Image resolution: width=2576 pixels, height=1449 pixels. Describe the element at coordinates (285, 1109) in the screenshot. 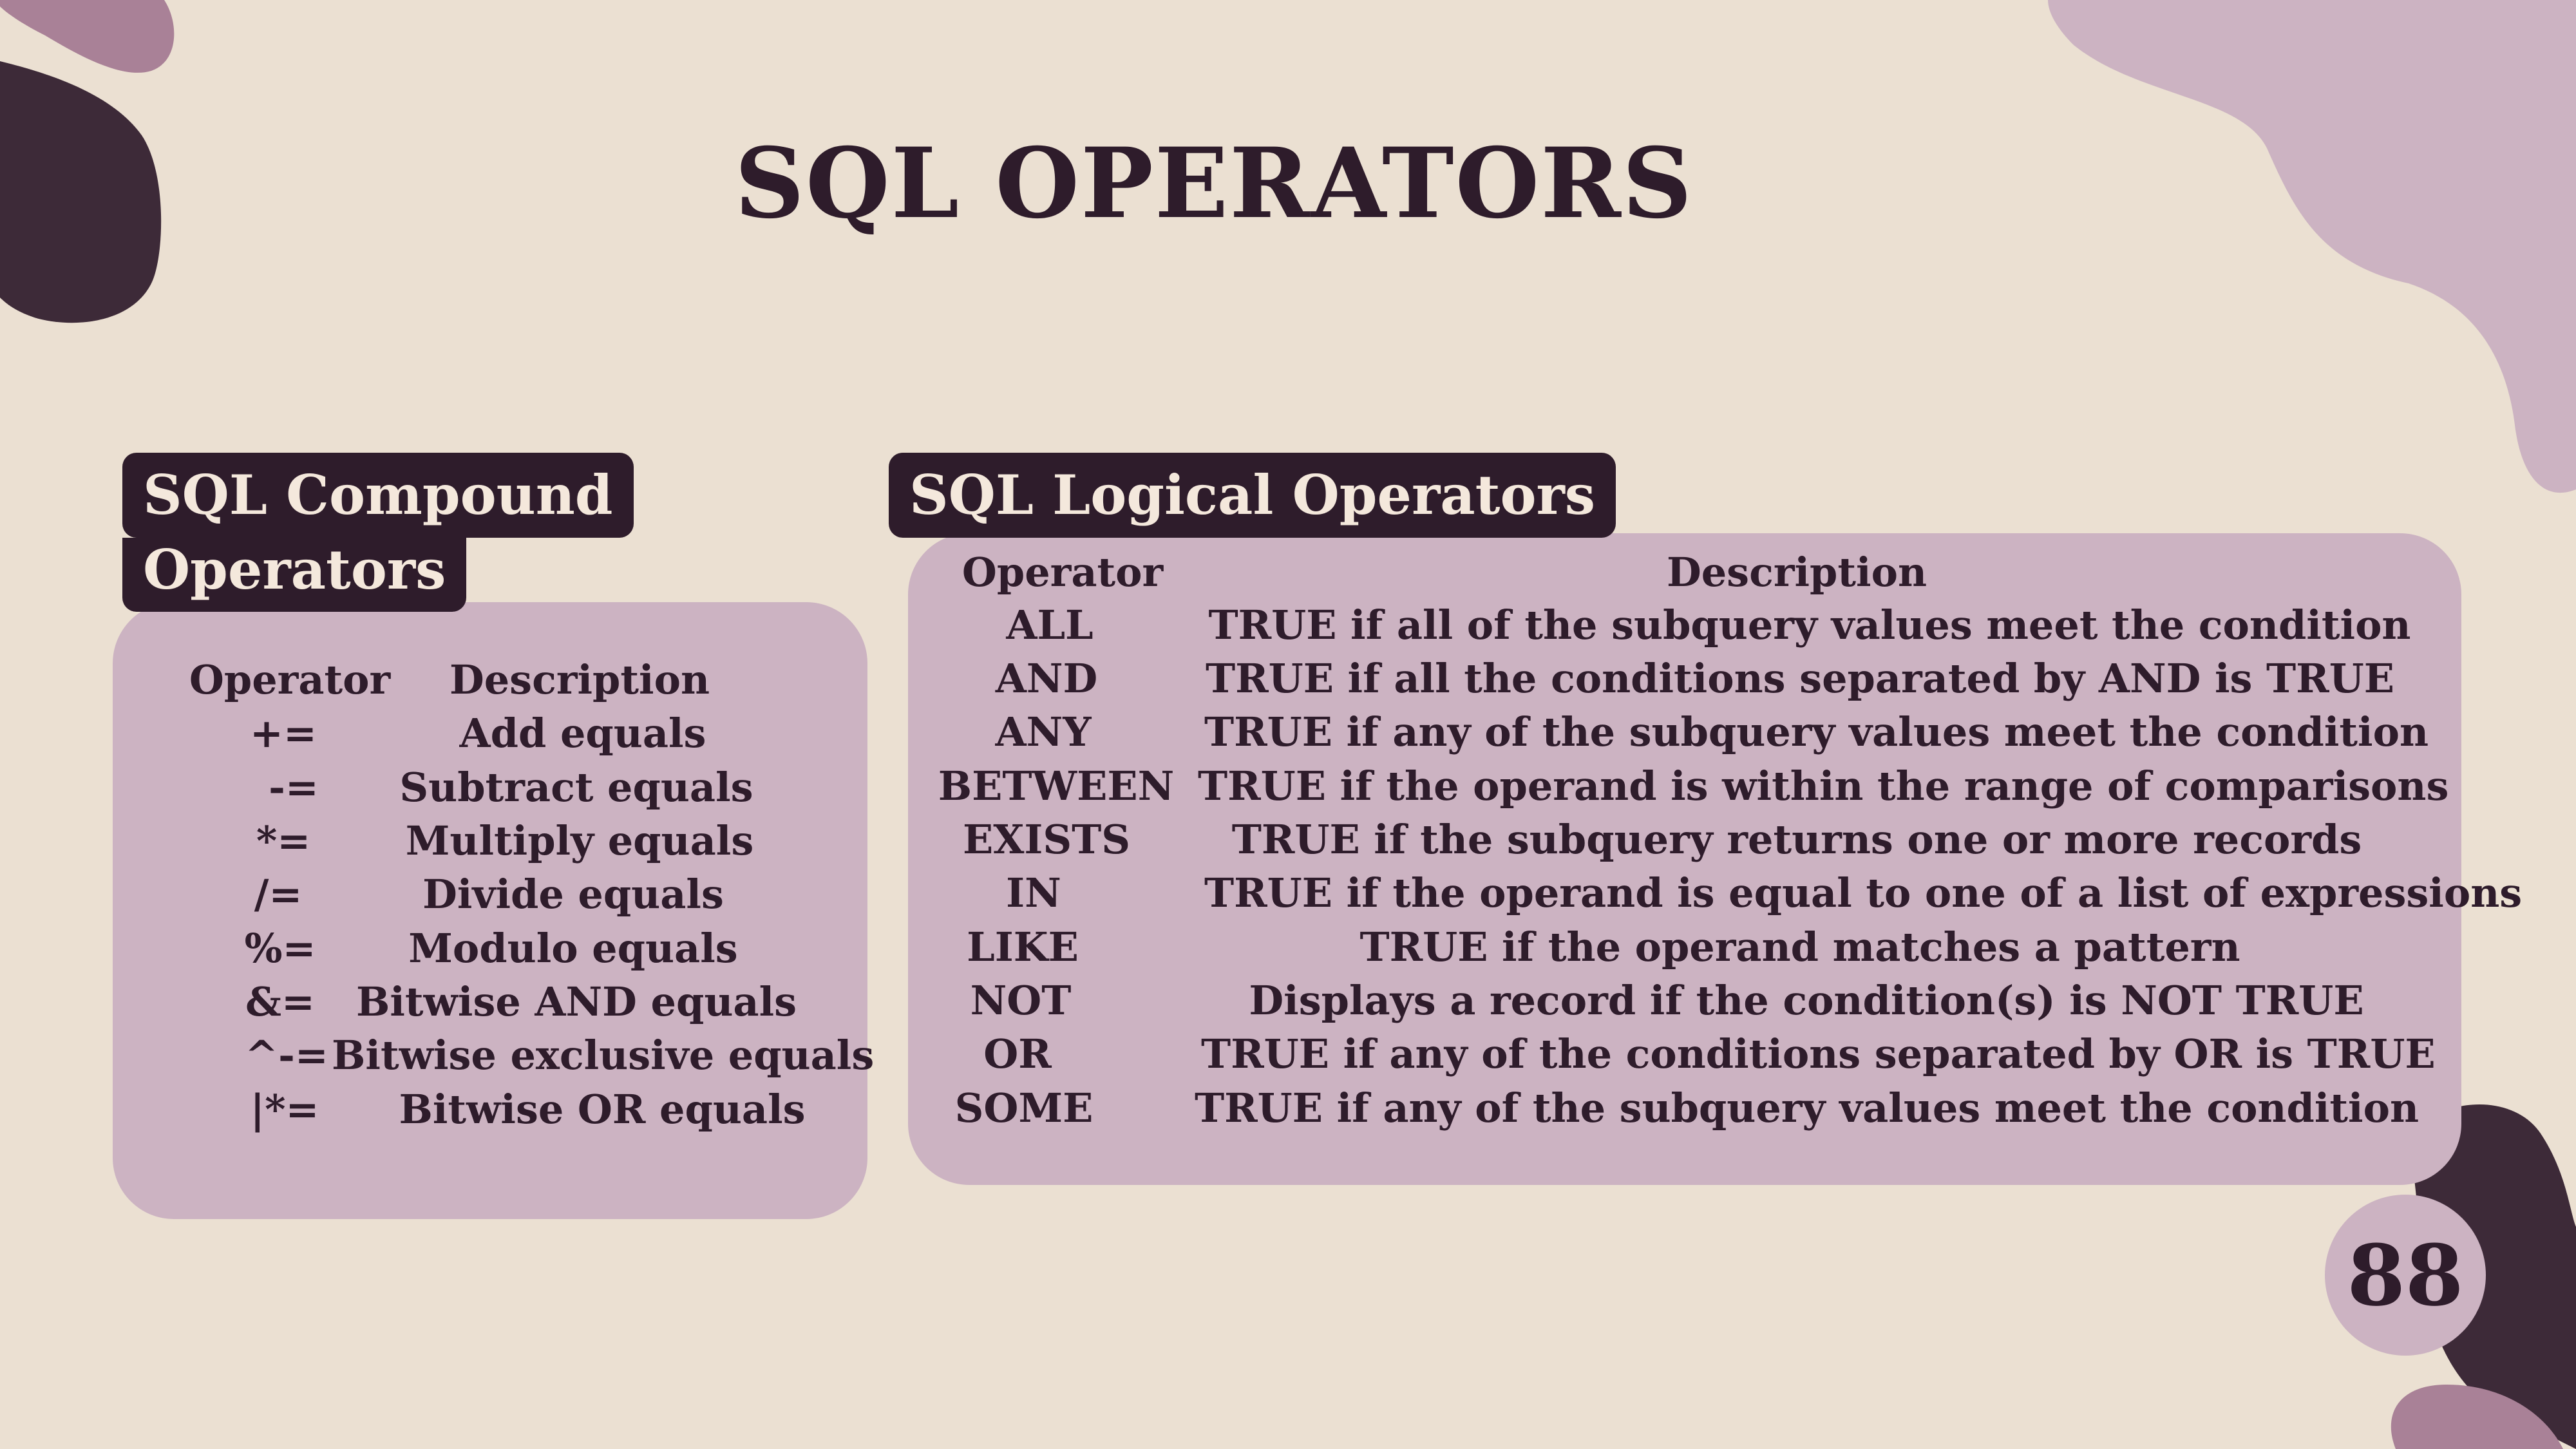

I see `compound-row-op: |*=` at that location.